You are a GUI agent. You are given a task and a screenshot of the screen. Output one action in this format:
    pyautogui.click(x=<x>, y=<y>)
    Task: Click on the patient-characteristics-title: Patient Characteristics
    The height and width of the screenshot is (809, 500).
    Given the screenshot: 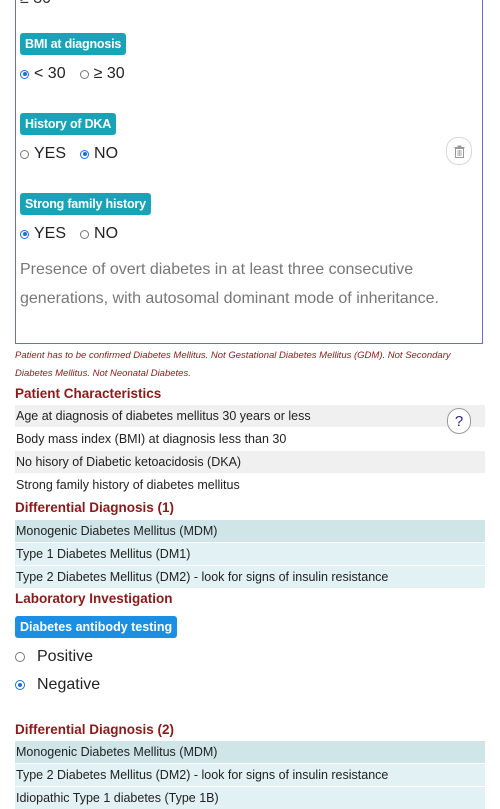 What is the action you would take?
    pyautogui.click(x=88, y=393)
    